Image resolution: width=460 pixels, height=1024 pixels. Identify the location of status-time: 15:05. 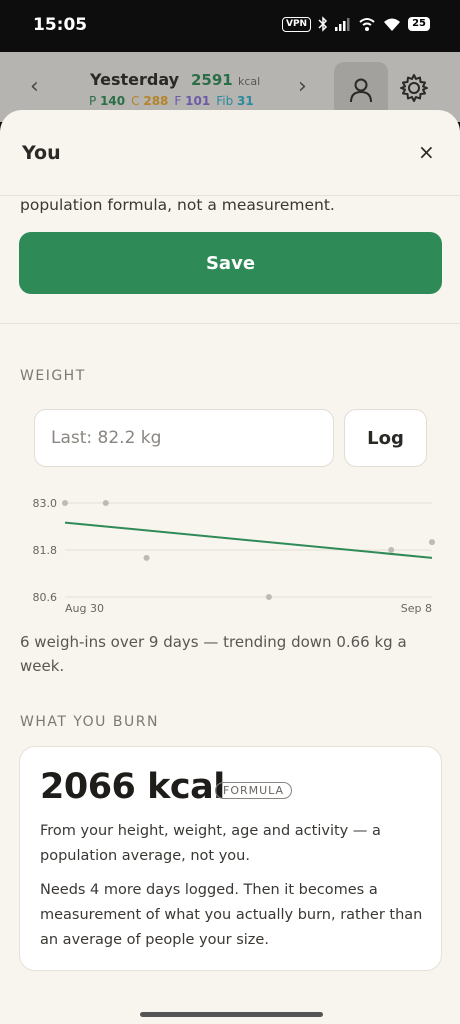
(60, 25).